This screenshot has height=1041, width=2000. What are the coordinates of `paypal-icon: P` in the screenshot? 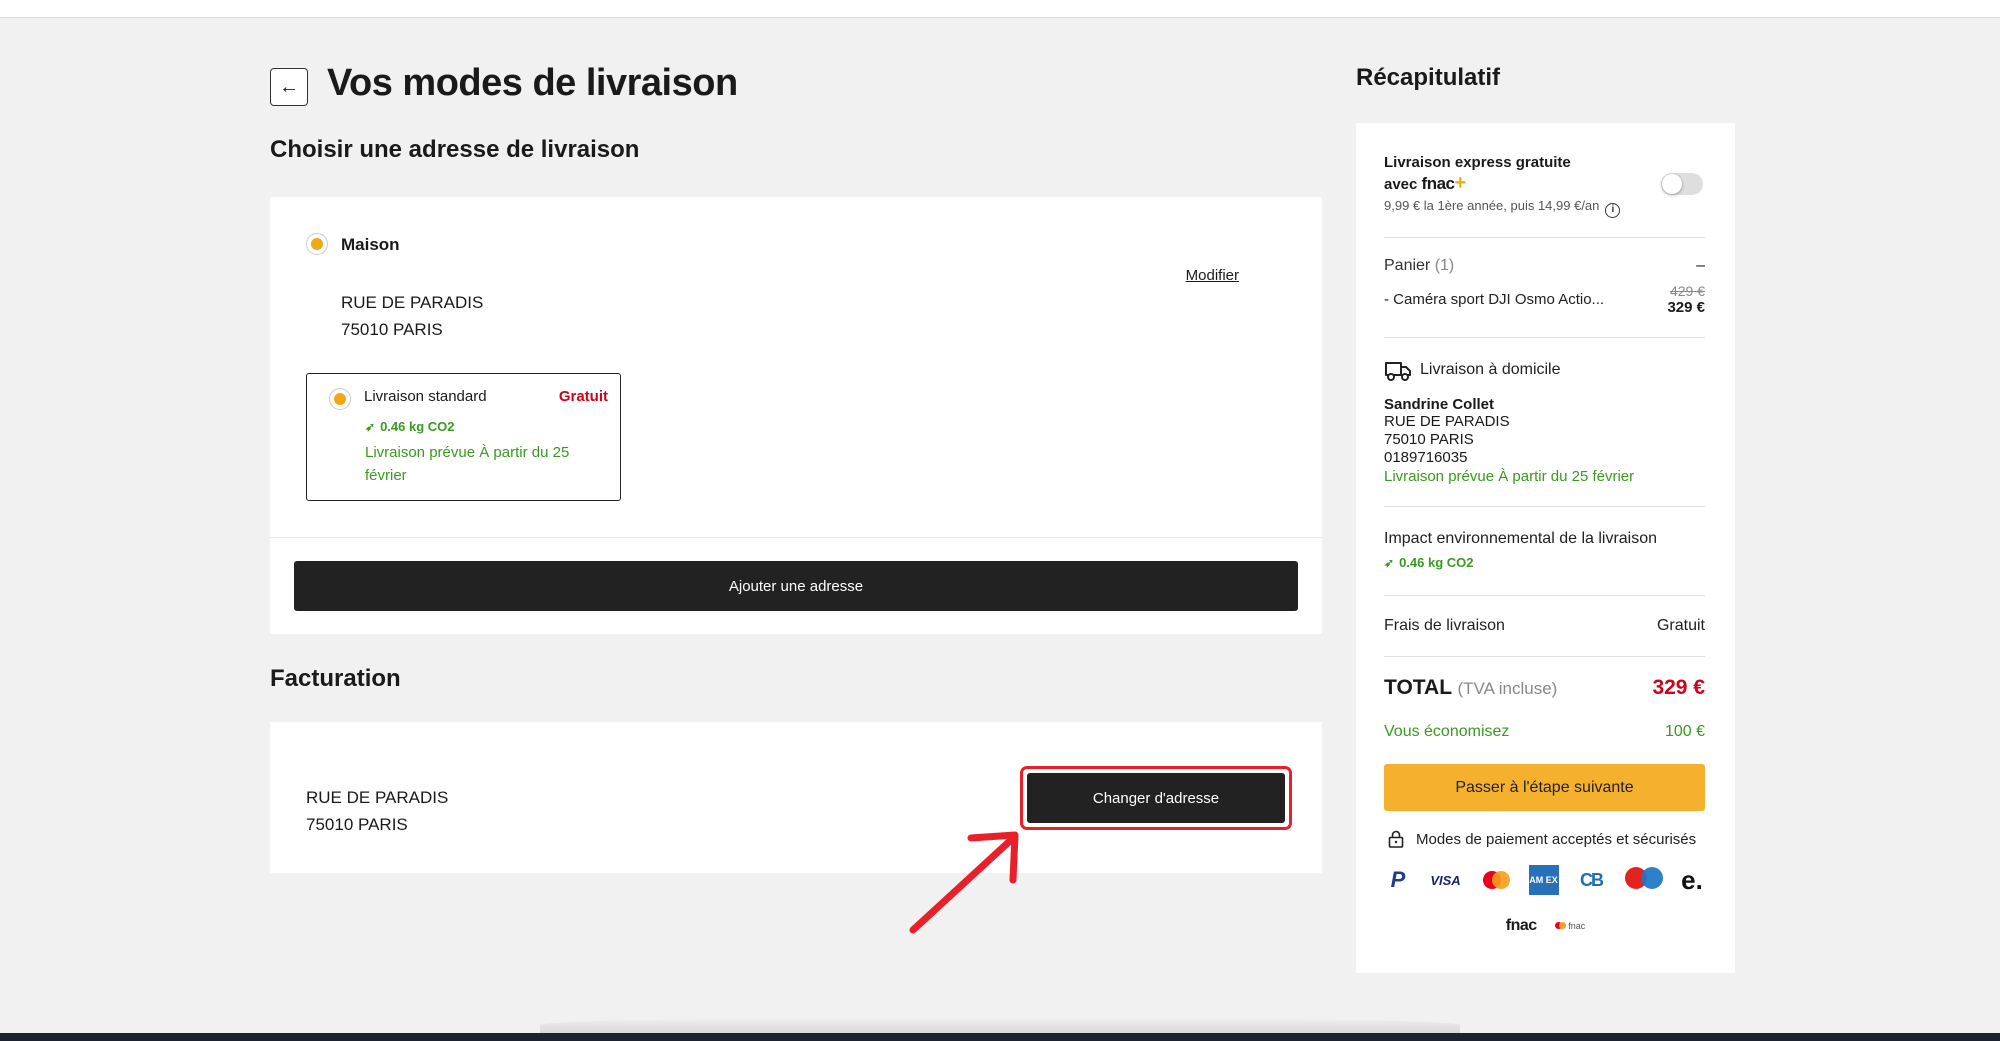 It's located at (1398, 879).